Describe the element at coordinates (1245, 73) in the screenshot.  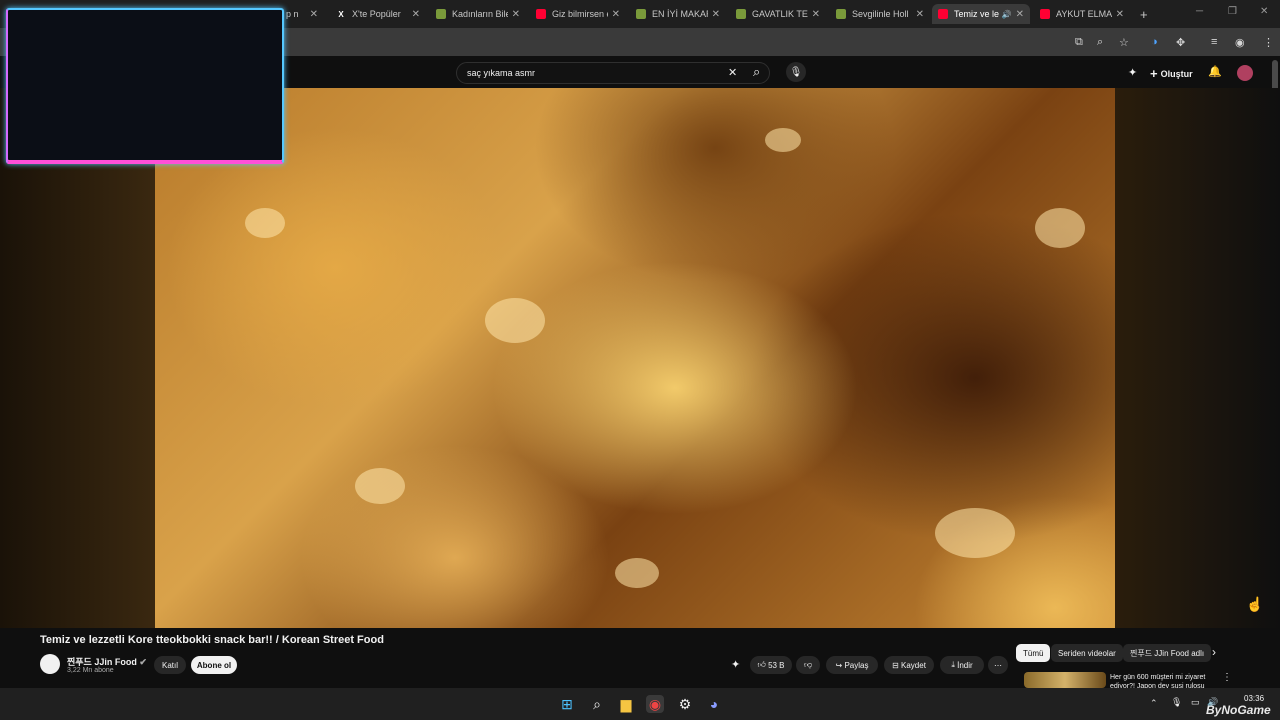
I see `avatar` at that location.